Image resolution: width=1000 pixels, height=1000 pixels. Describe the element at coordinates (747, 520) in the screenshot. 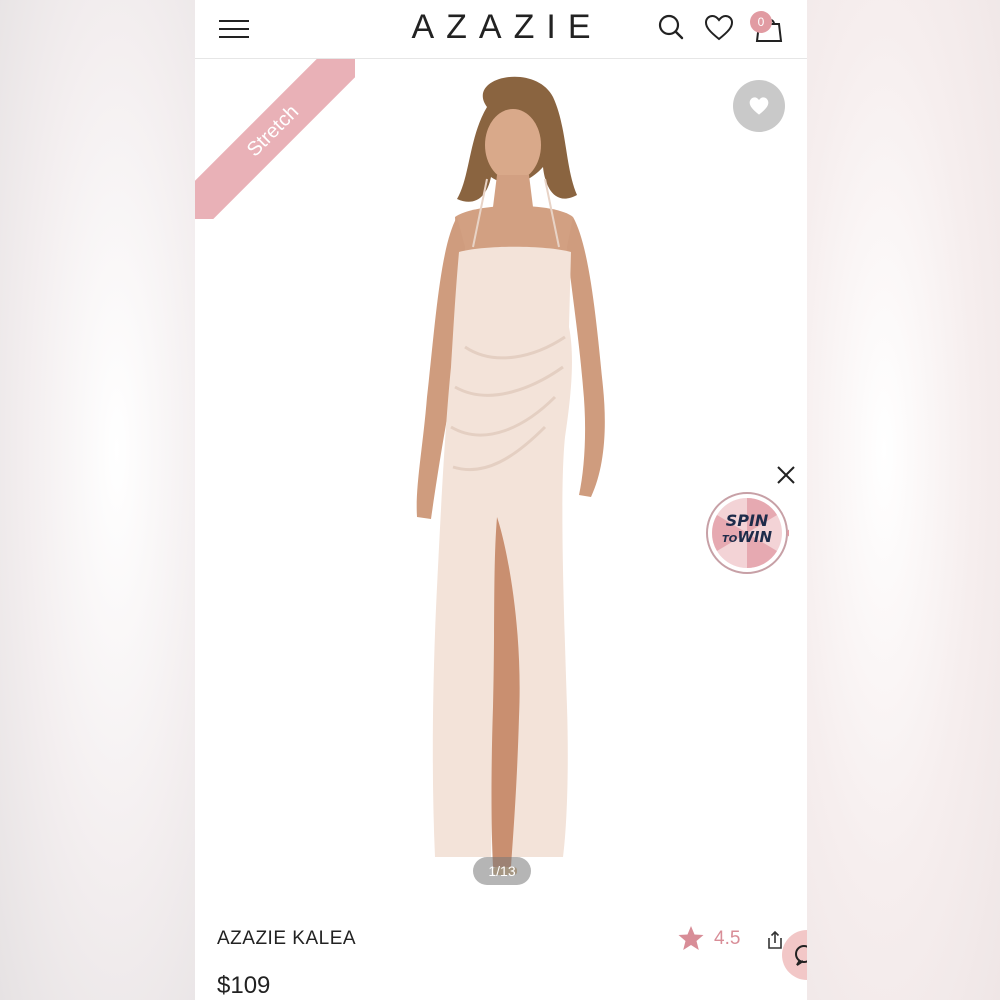

I see `spin-label: SPIN` at that location.